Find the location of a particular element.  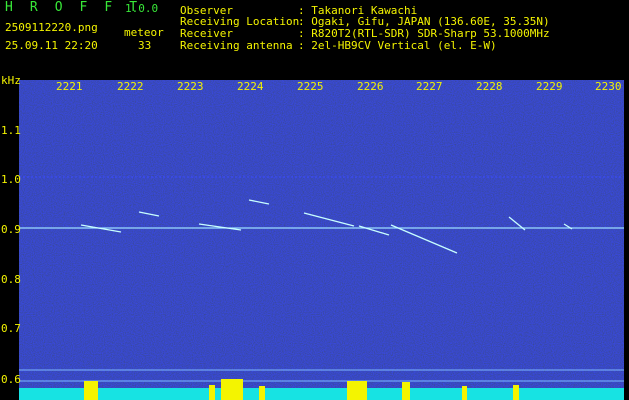

meteor-count: 33 is located at coordinates (145, 45).